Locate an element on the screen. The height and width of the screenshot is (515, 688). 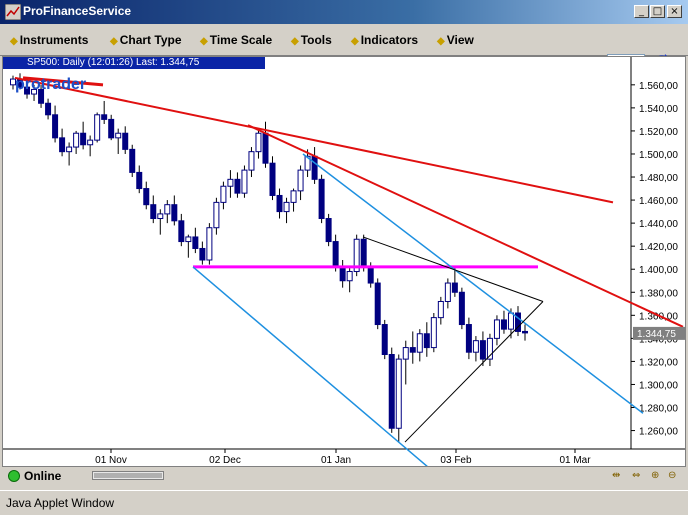
y-tick-label: 1.260,00 is located at coordinates (658, 432).